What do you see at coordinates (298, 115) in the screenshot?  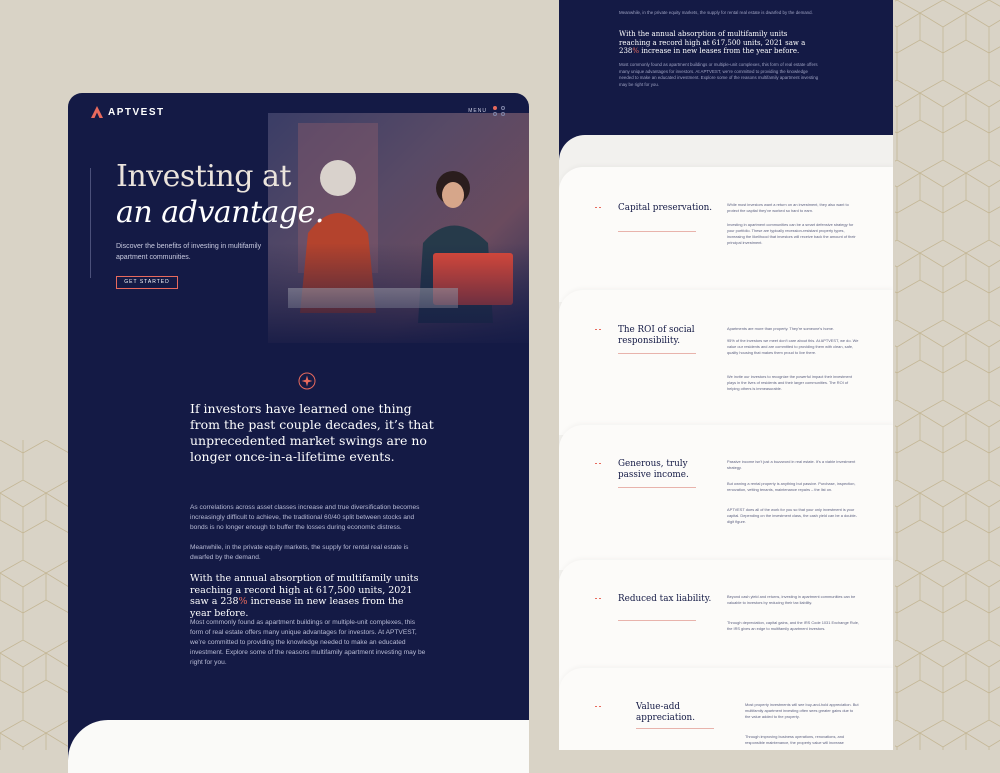 I see `top-nav: APTVEST MENU` at bounding box center [298, 115].